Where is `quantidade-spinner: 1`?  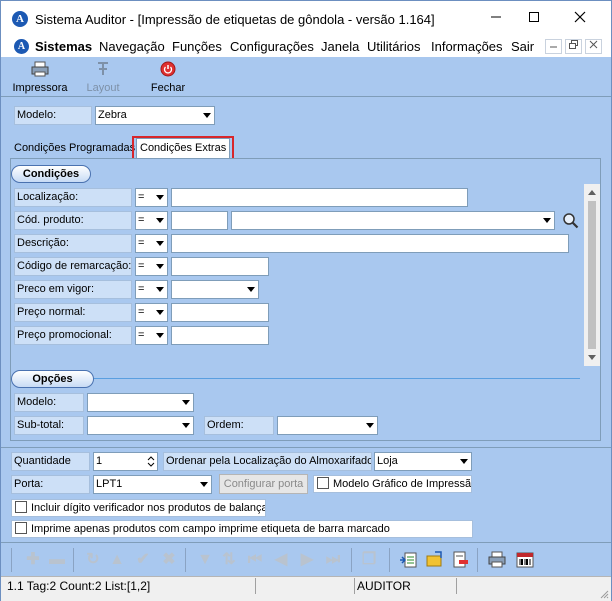 quantidade-spinner: 1 is located at coordinates (125, 461).